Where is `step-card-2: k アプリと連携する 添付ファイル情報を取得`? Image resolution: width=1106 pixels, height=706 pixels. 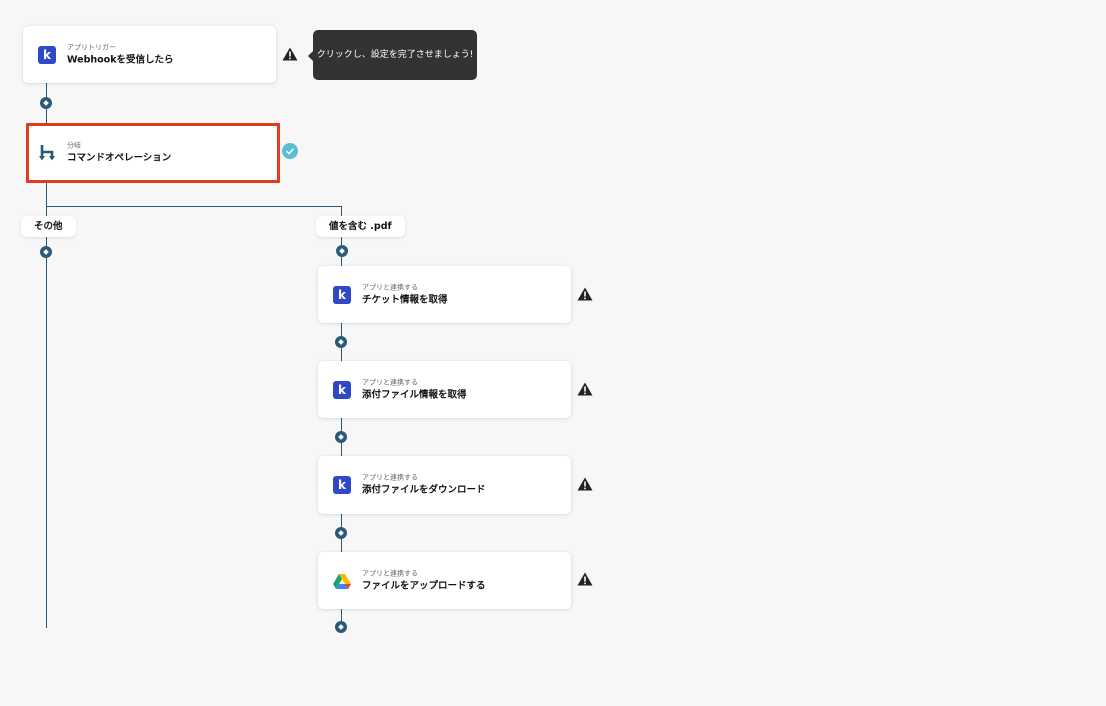
step-card-2: k アプリと連携する 添付ファイル情報を取得 is located at coordinates (444, 389).